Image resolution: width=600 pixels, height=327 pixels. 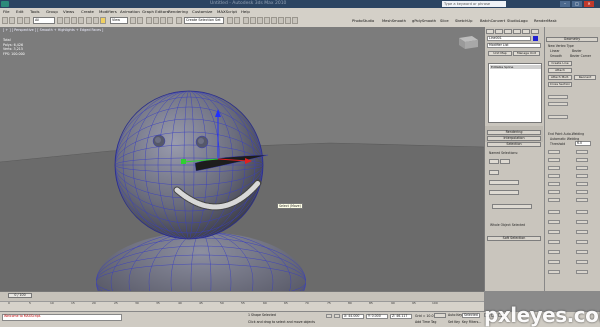 I want to click on hide-button, so click(x=554, y=222).